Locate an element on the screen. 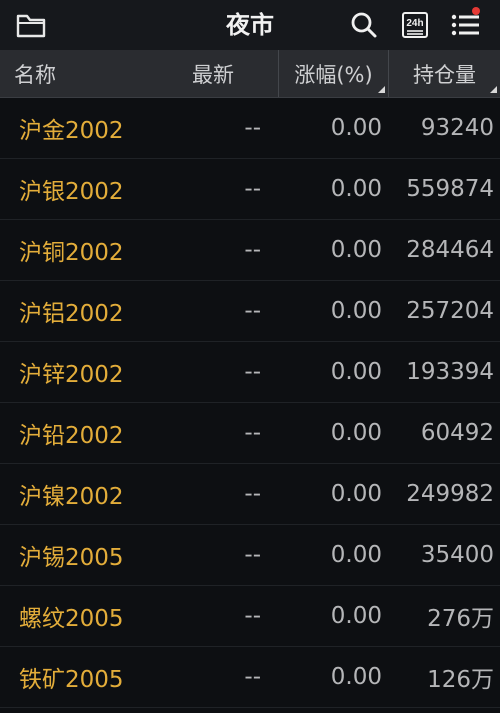 This screenshot has width=500, height=713. contract-name: 沪银2002 is located at coordinates (71, 192).